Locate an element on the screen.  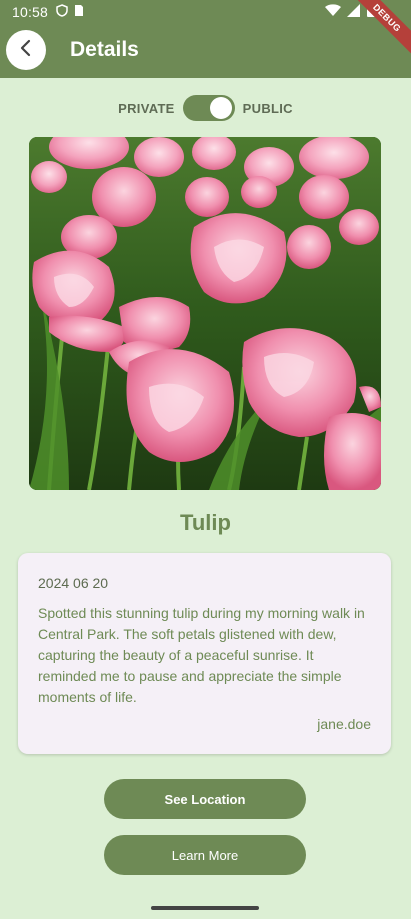
privacy-toggle is located at coordinates (208, 108).